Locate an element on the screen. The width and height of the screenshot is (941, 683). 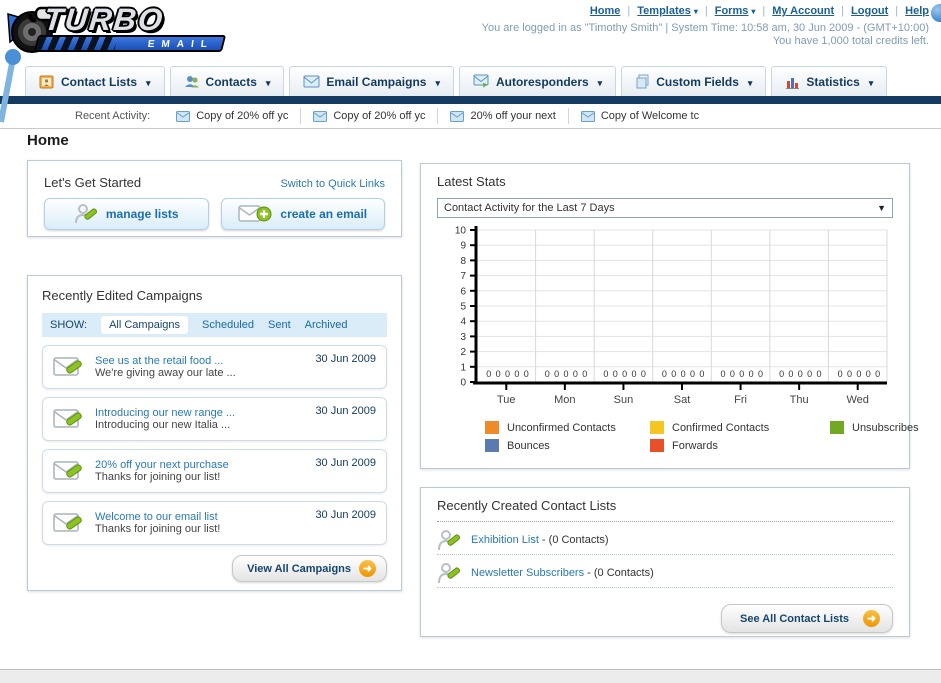
activity-item-label: Copy of Welcome tc is located at coordinates (650, 116).